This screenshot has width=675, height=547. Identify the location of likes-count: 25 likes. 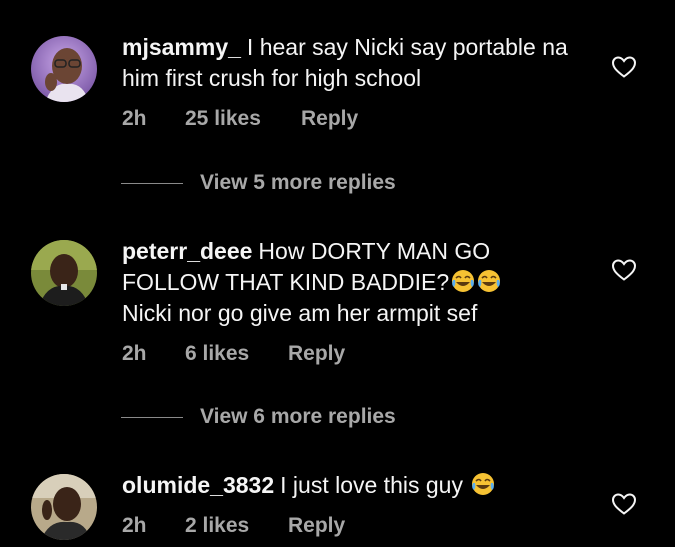
(243, 119).